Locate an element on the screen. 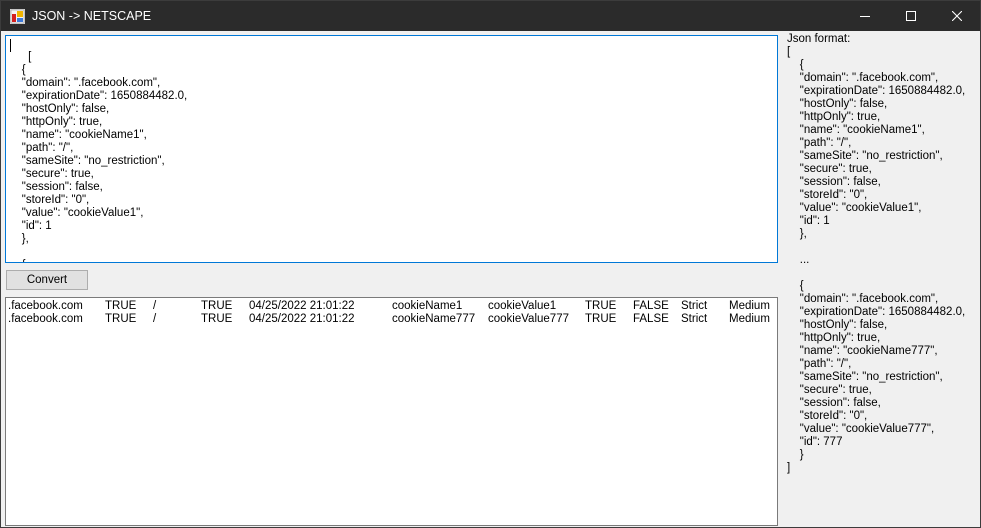 The width and height of the screenshot is (981, 528). close-button is located at coordinates (957, 16).